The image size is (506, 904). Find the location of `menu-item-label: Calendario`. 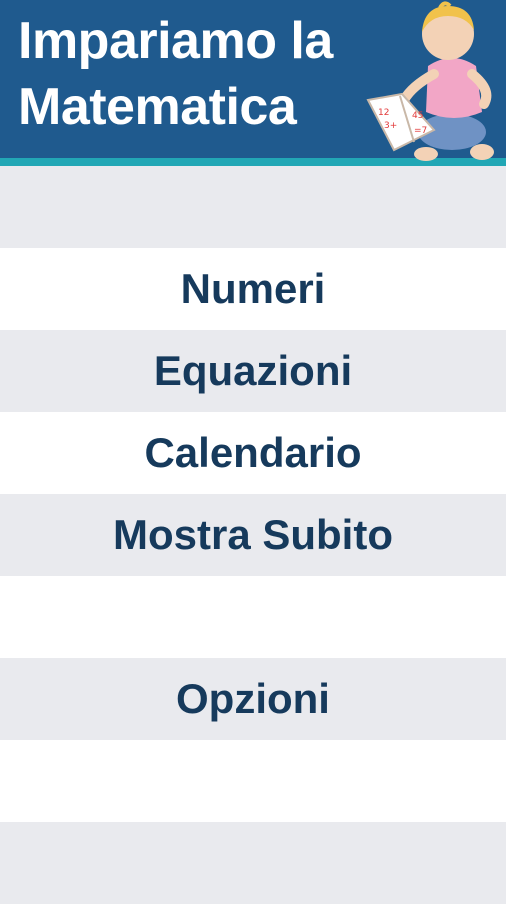

menu-item-label: Calendario is located at coordinates (253, 452).